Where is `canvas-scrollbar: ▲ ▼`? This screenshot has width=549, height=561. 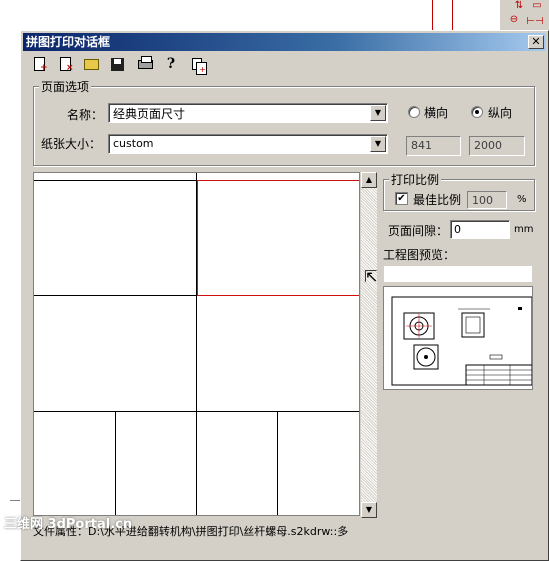
canvas-scrollbar: ▲ ▼ is located at coordinates (369, 345).